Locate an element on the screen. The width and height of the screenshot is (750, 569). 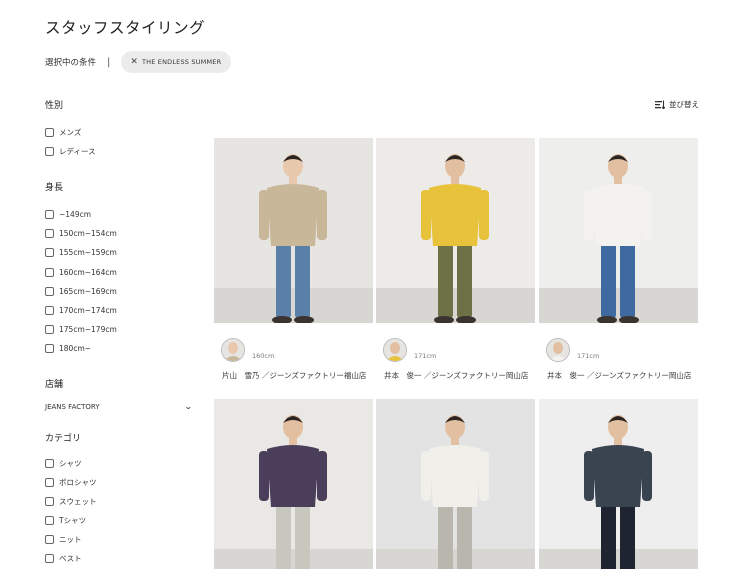
filter-option-height: 175cm~179cm is located at coordinates (120, 329).